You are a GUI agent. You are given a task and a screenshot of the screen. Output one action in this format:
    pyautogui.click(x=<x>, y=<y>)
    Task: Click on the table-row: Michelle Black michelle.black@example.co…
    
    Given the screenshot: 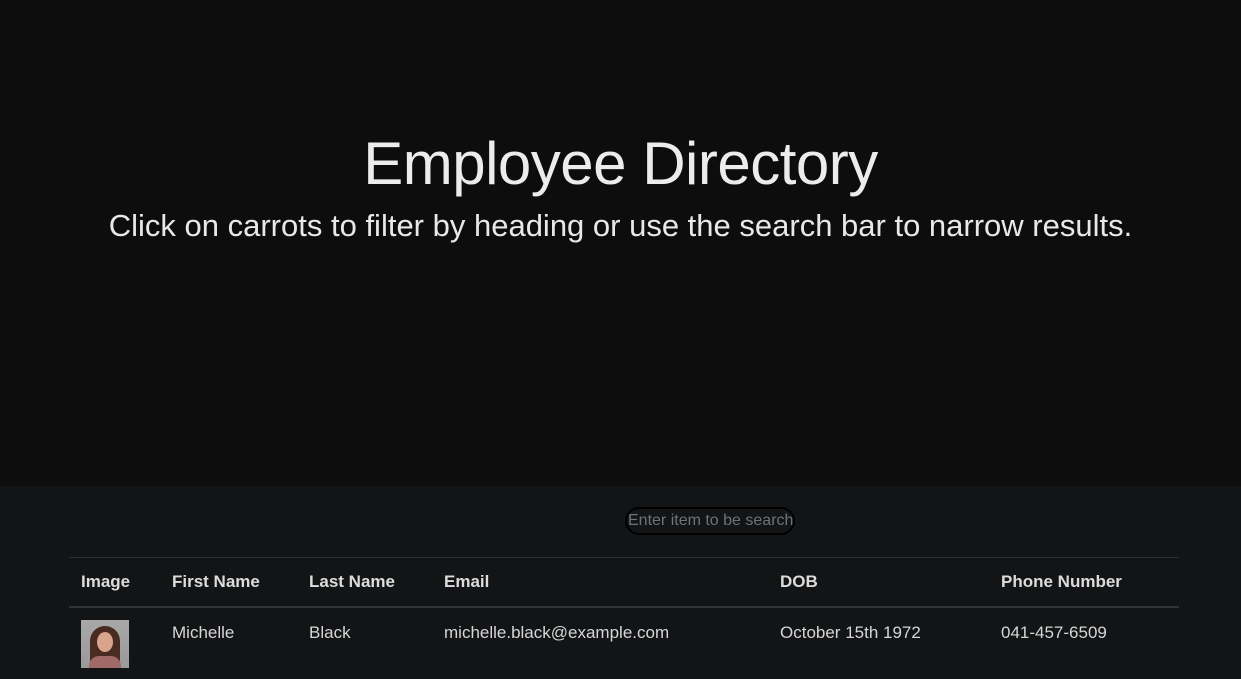 What is the action you would take?
    pyautogui.click(x=624, y=643)
    